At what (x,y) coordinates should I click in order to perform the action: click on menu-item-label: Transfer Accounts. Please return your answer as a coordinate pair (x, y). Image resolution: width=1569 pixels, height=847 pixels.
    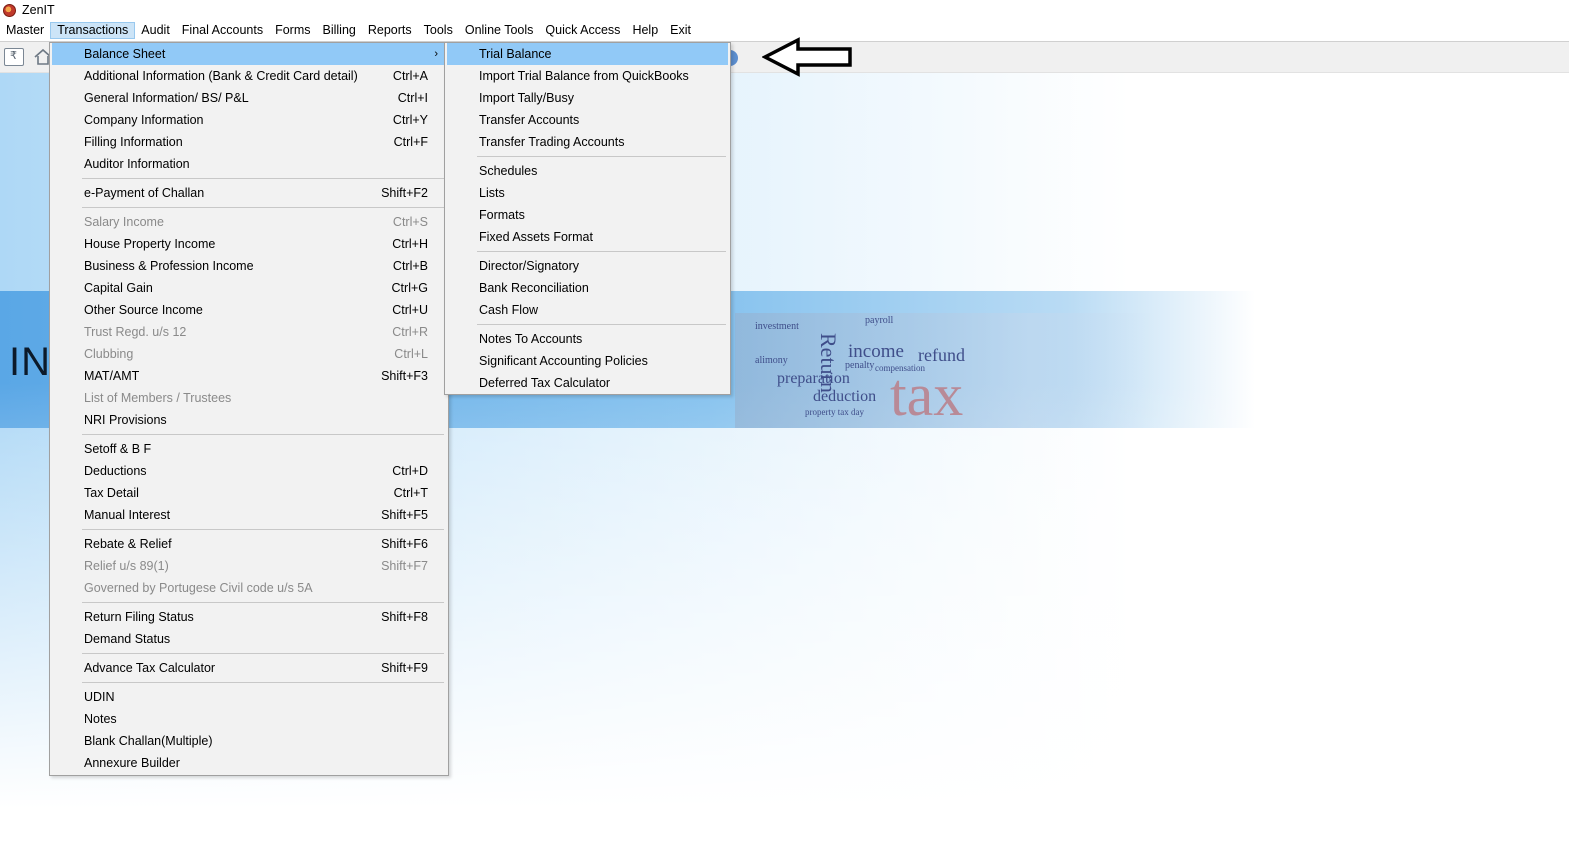
    Looking at the image, I should click on (529, 120).